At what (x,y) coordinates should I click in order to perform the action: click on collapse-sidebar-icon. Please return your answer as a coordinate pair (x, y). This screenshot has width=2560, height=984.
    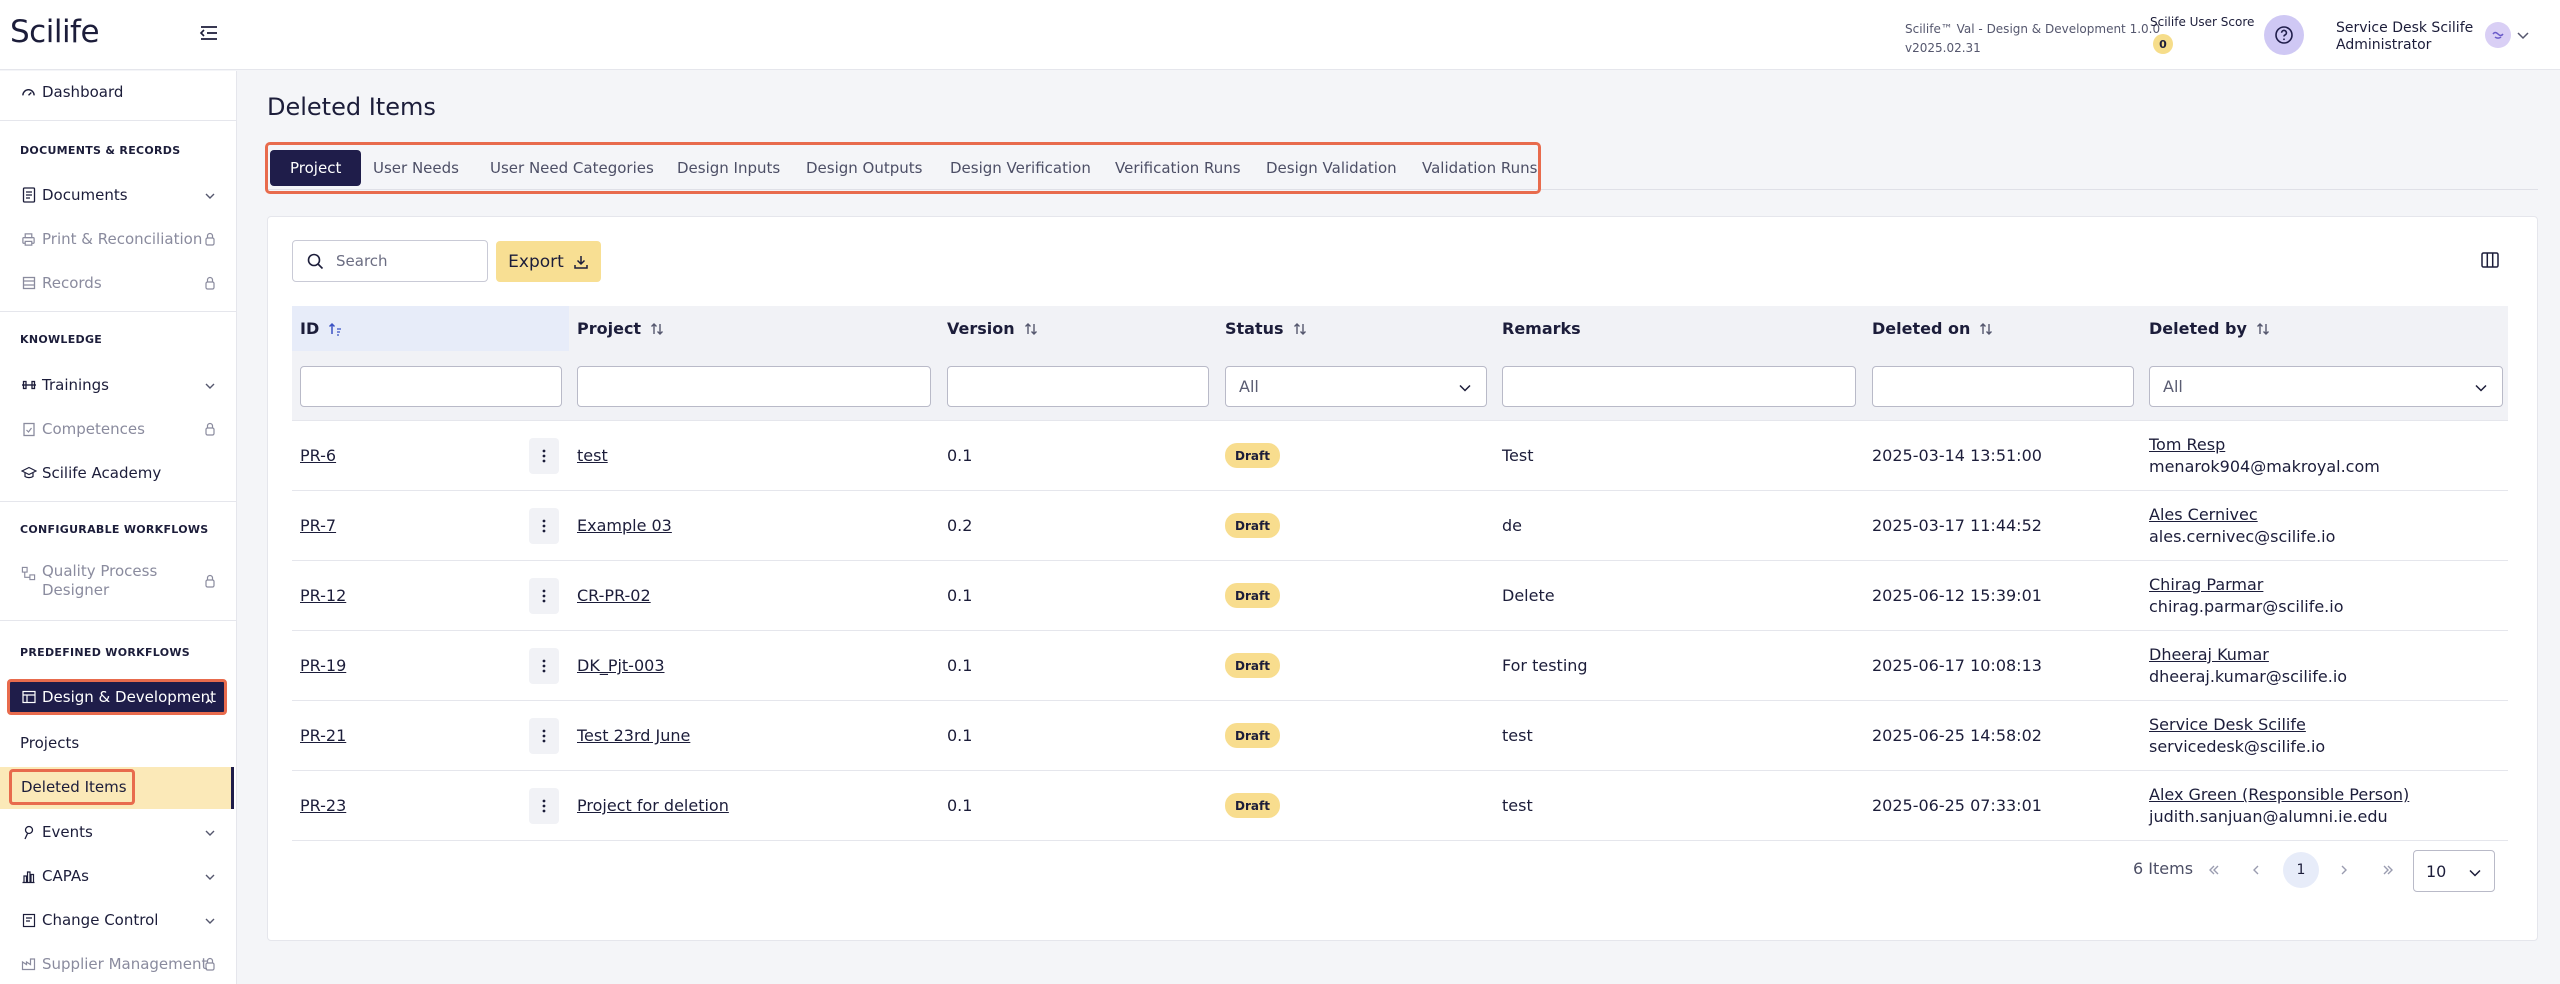
    Looking at the image, I should click on (210, 34).